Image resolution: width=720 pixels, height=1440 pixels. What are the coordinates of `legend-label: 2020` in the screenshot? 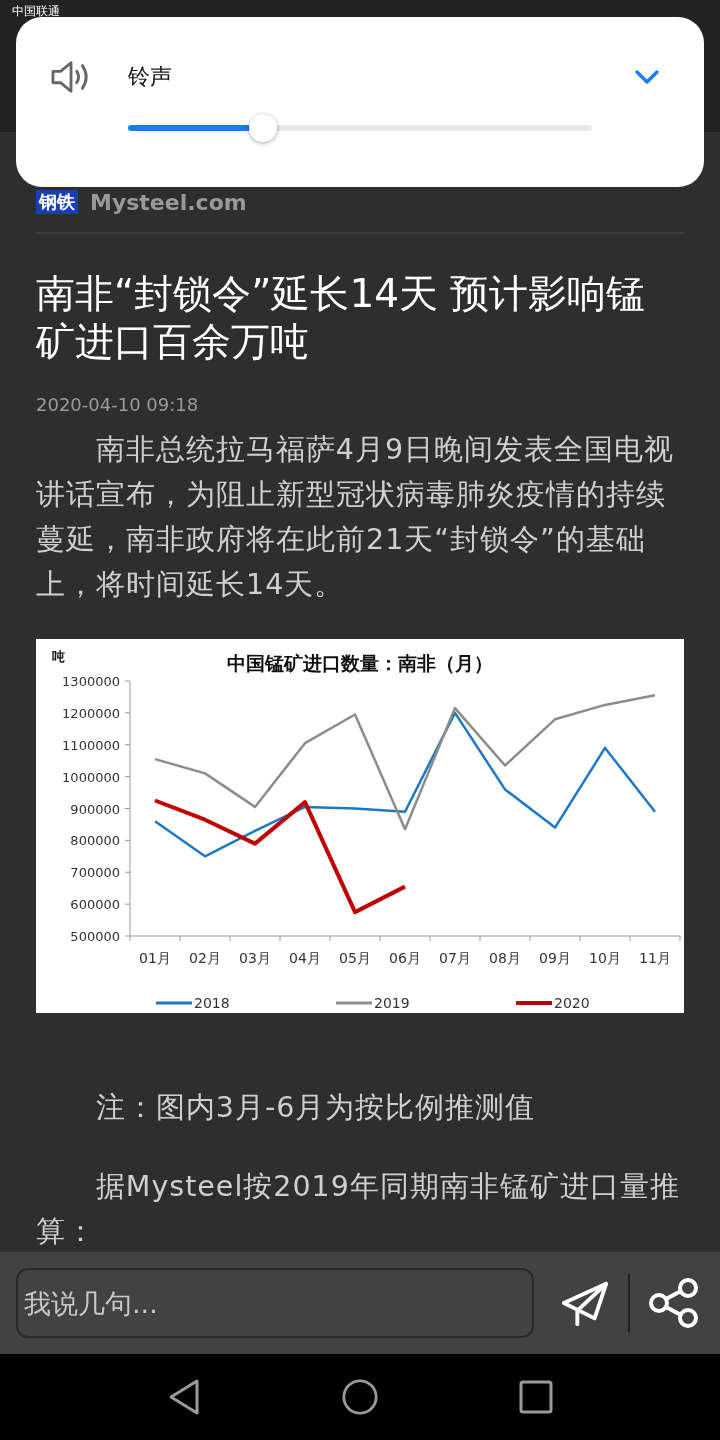 It's located at (572, 1003).